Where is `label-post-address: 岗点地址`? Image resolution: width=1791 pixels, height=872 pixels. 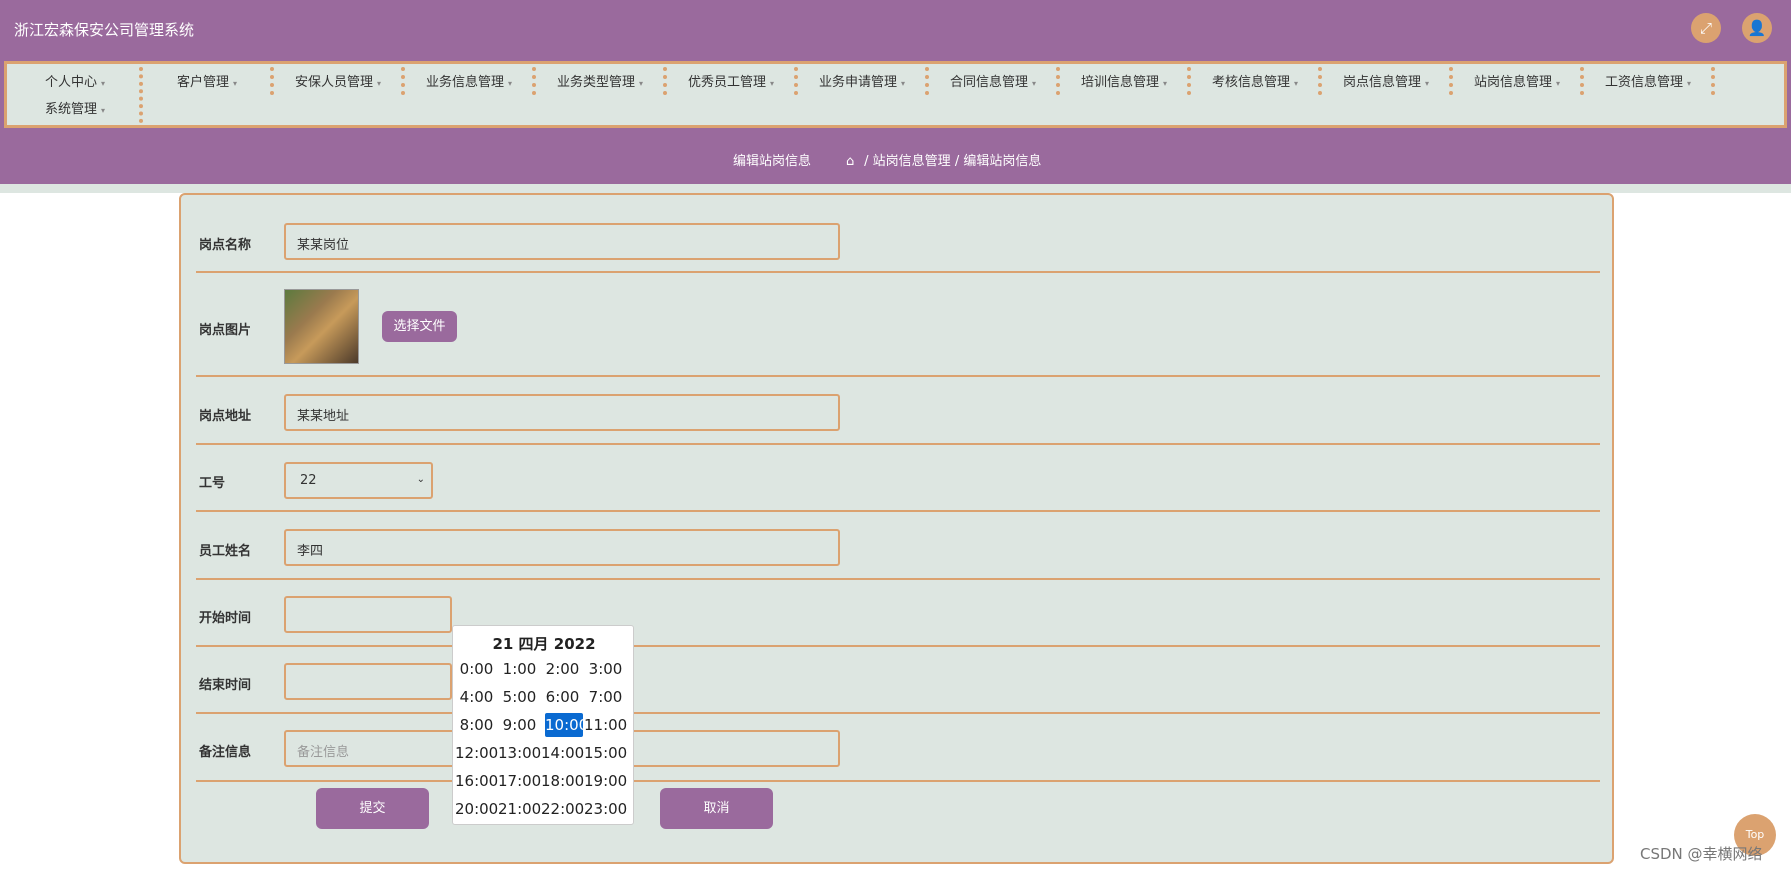 label-post-address: 岗点地址 is located at coordinates (225, 416).